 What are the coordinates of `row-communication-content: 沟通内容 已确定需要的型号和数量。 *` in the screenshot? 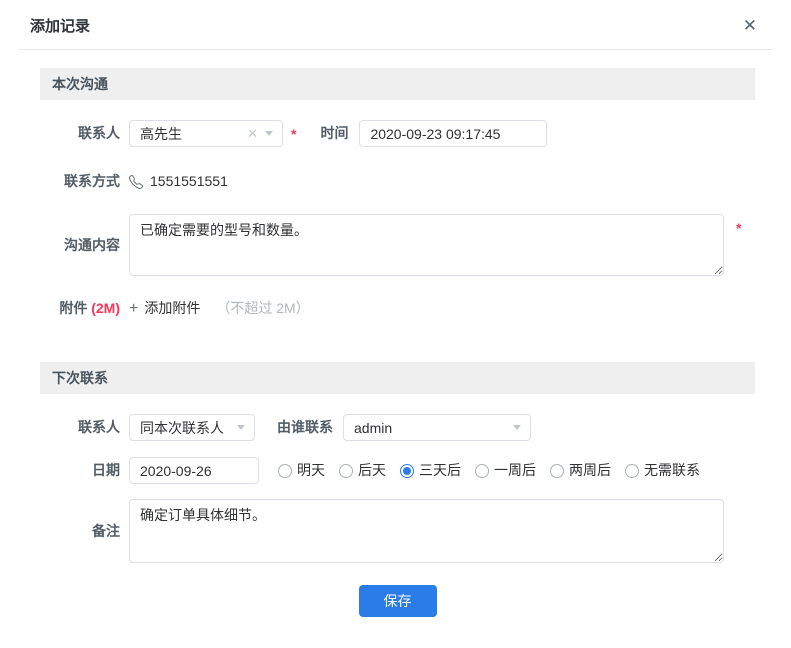 It's located at (397, 245).